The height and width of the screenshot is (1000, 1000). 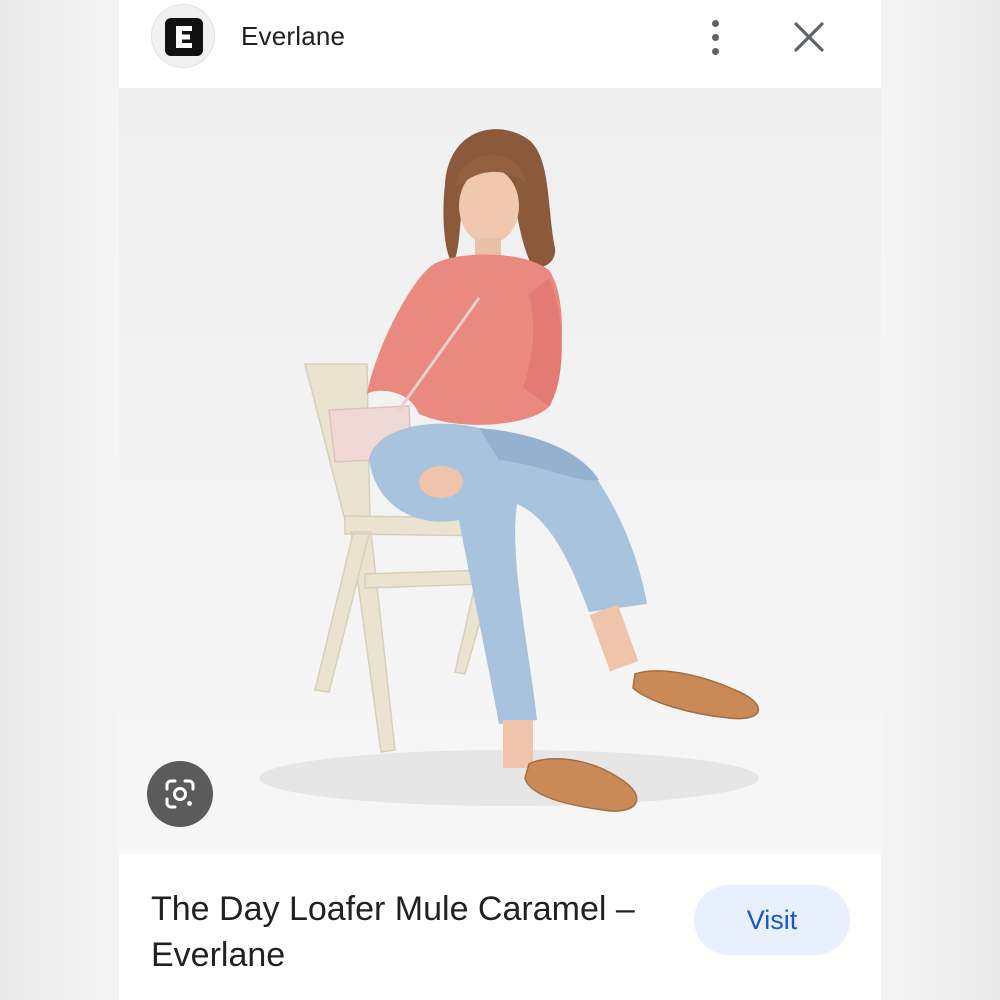 I want to click on more-vert-icon, so click(x=715, y=23).